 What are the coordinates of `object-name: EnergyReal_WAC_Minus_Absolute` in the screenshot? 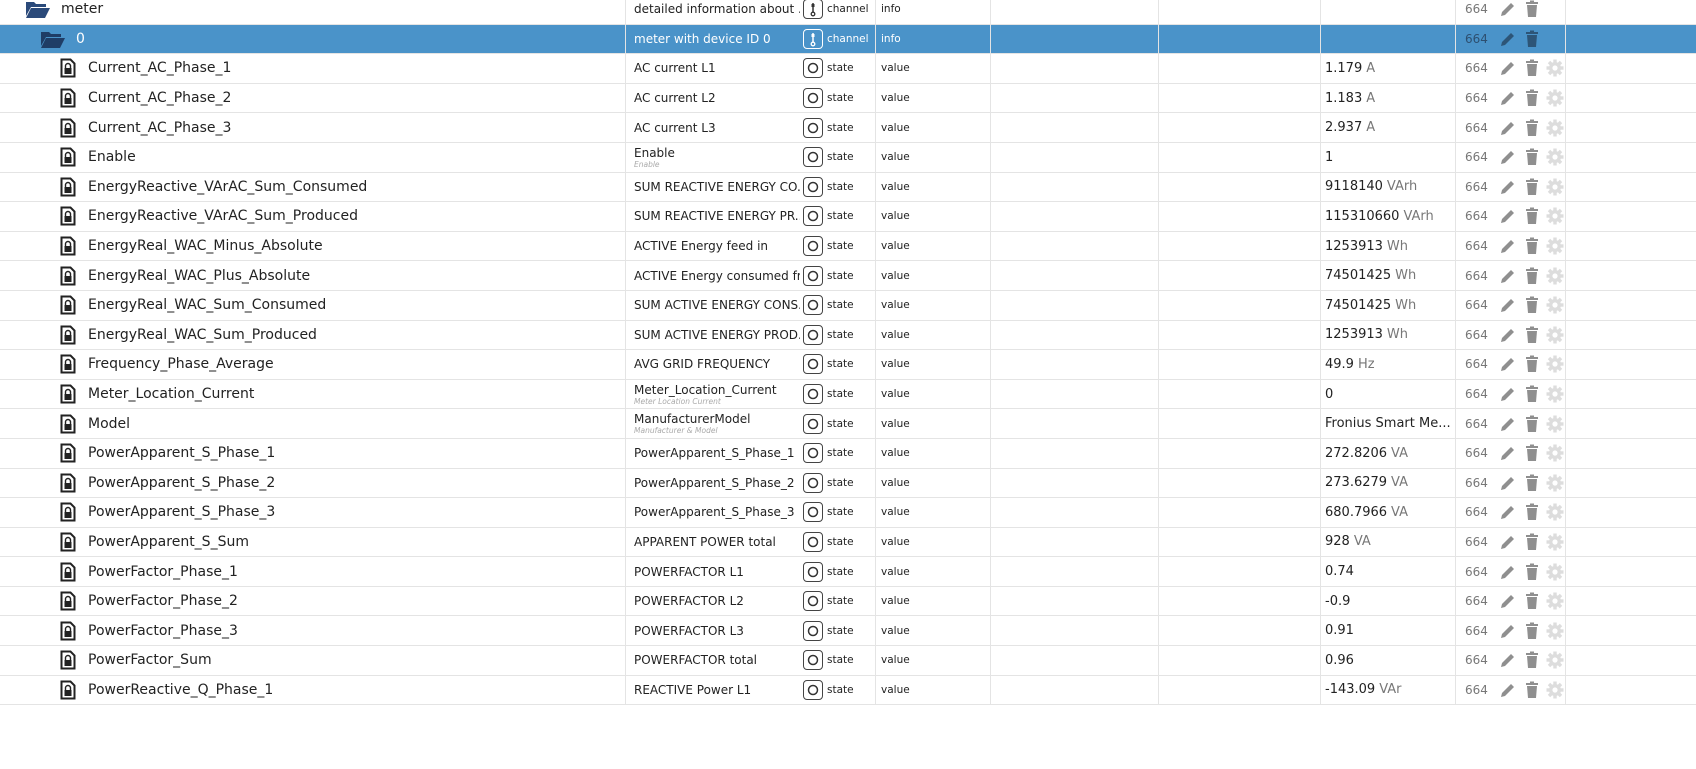 It's located at (205, 246).